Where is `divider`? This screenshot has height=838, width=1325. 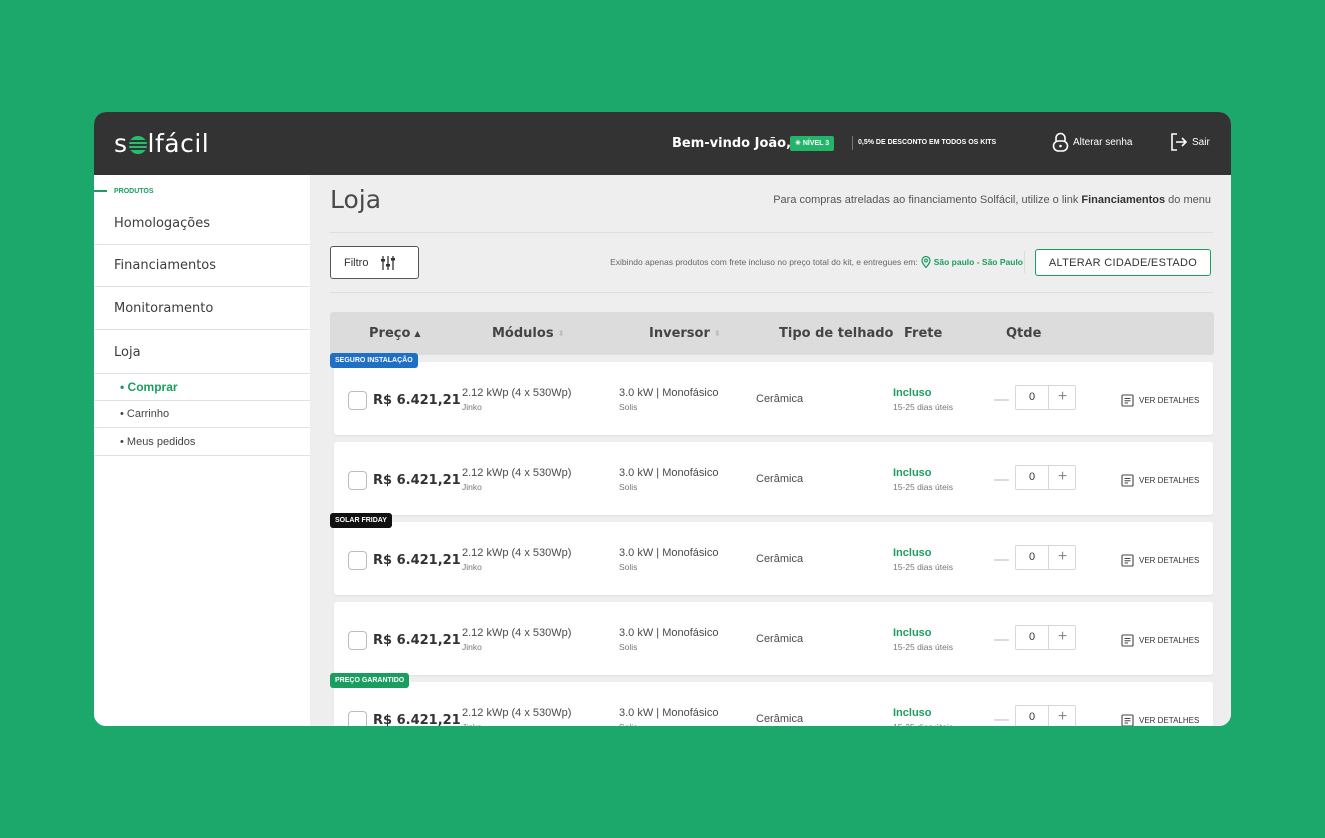
divider is located at coordinates (771, 292).